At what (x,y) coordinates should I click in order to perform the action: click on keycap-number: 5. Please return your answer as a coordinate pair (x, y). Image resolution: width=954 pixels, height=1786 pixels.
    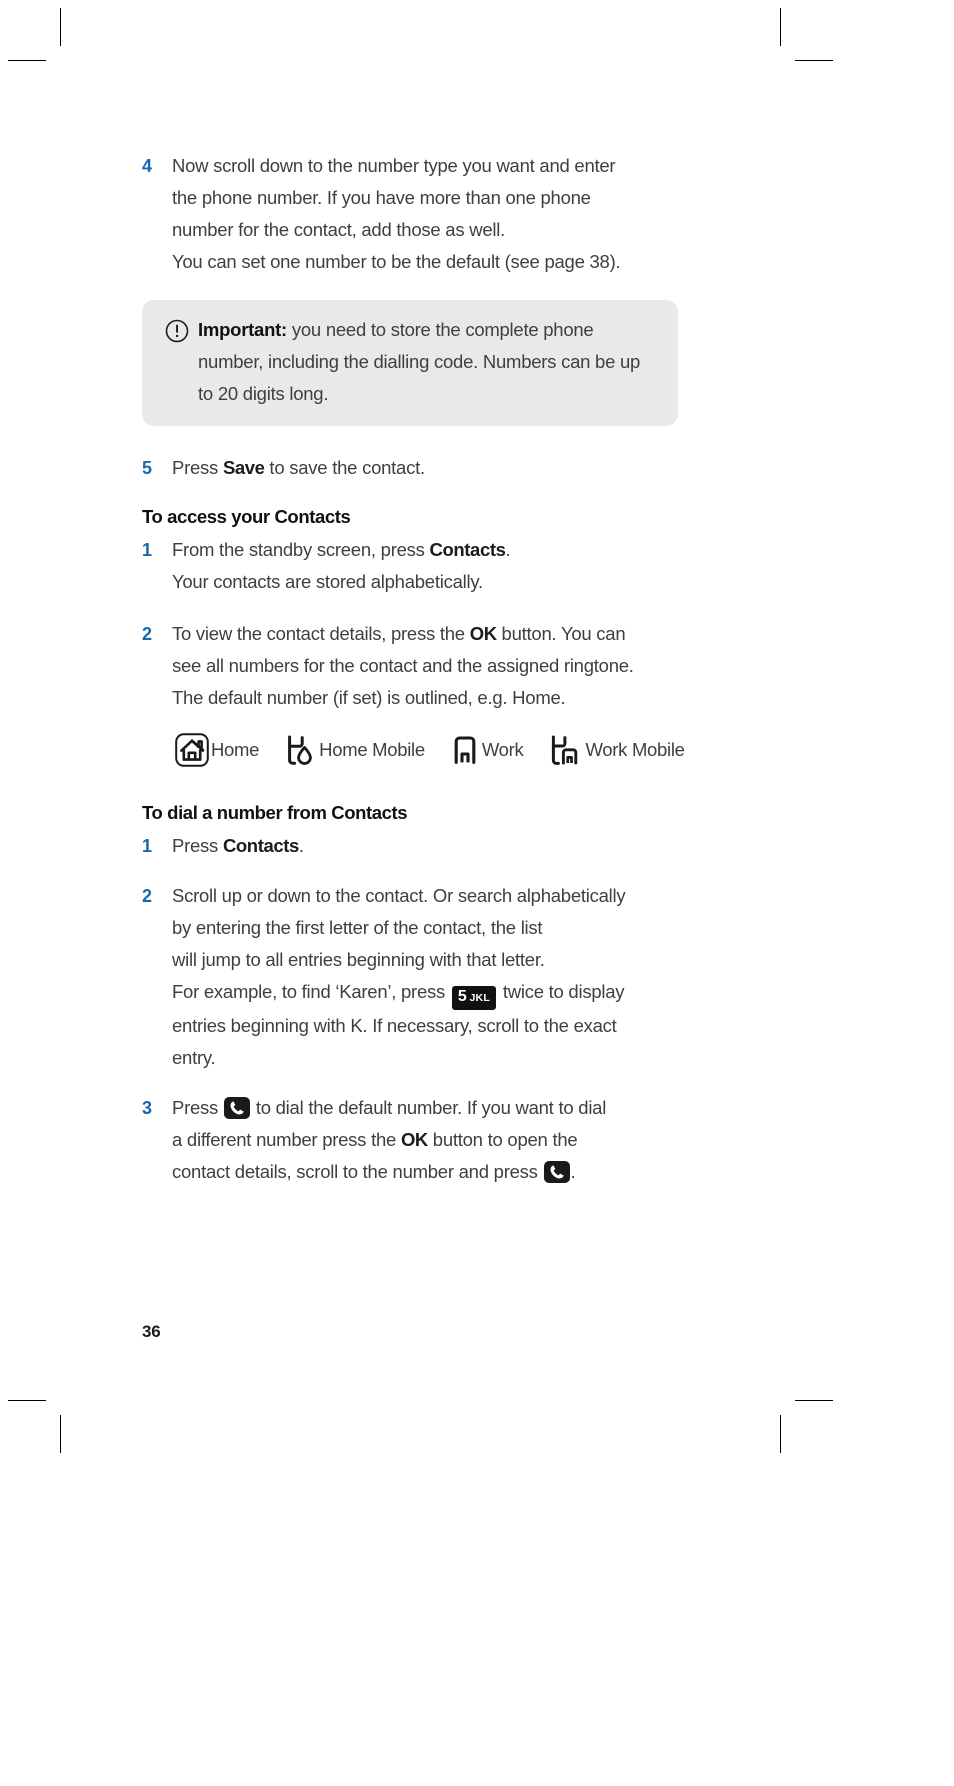
    Looking at the image, I should click on (462, 996).